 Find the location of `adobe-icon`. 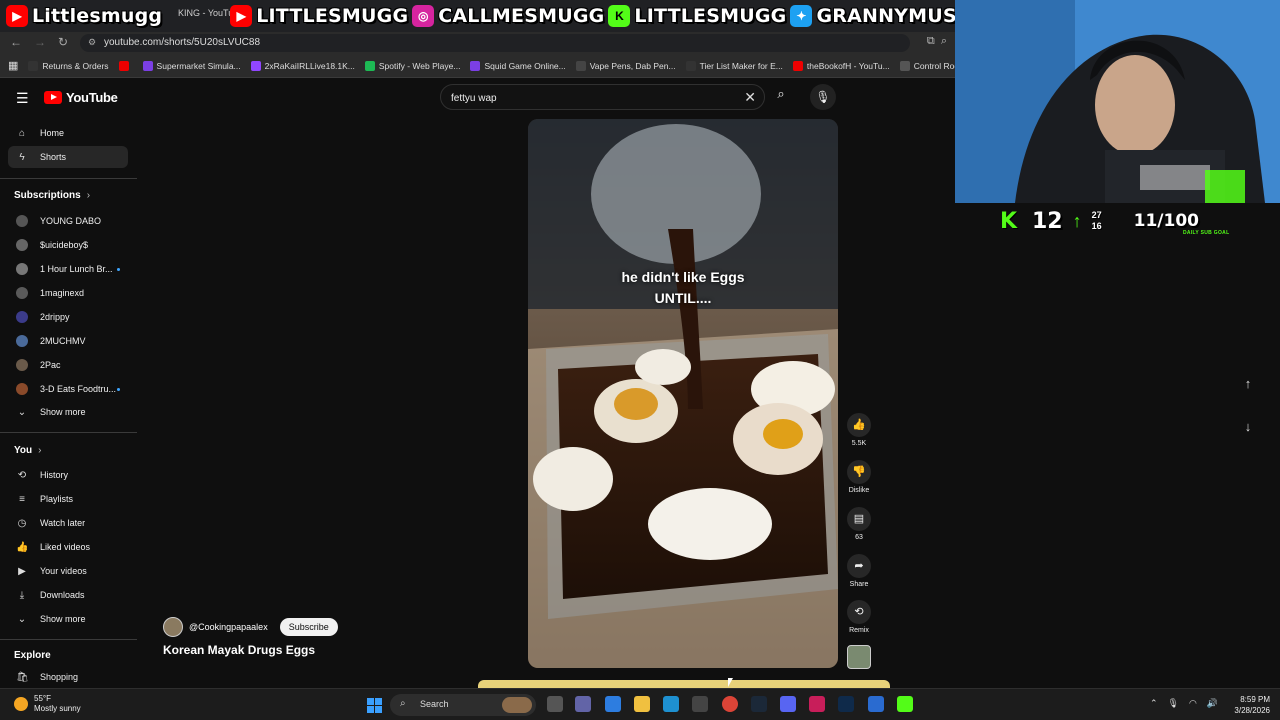

adobe-icon is located at coordinates (817, 704).